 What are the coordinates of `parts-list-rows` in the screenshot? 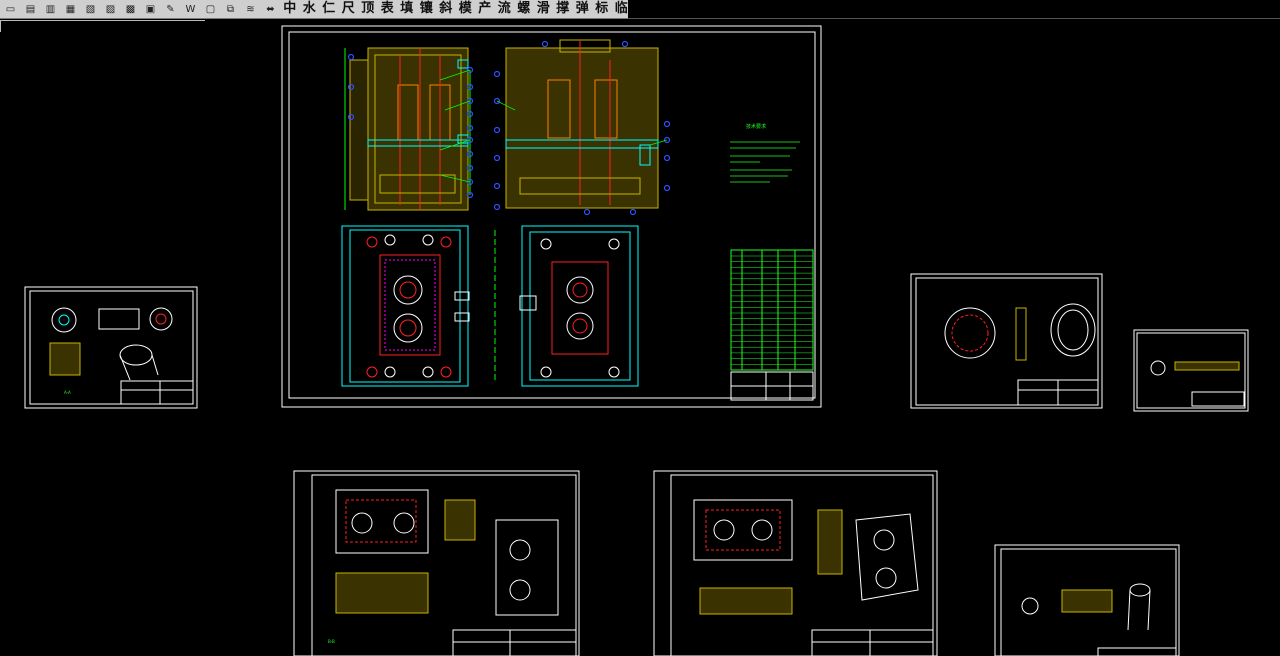 It's located at (772, 310).